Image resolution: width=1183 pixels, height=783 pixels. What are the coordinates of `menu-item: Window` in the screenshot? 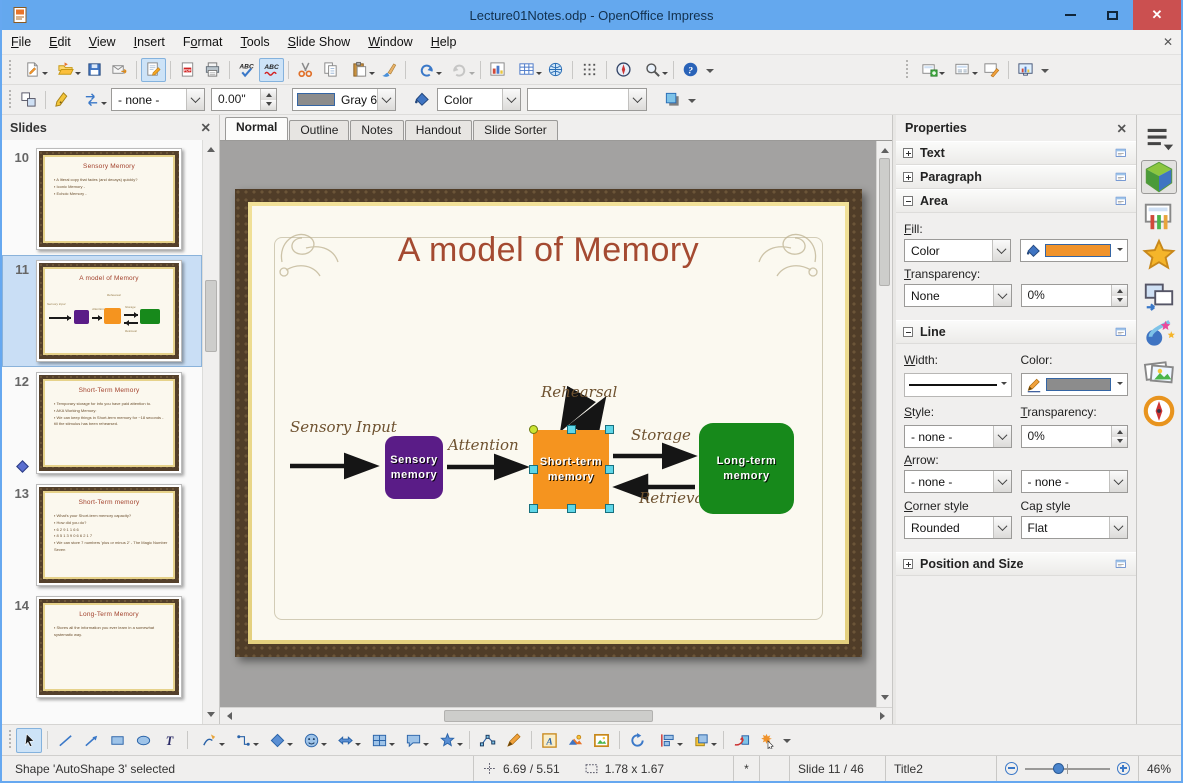 It's located at (390, 42).